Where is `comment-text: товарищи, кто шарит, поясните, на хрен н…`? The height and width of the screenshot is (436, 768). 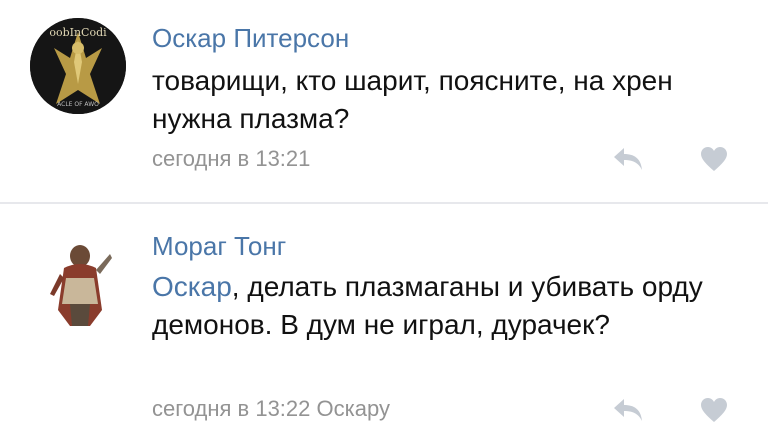
comment-text: товарищи, кто шарит, поясните, на хрен н… is located at coordinates (412, 99).